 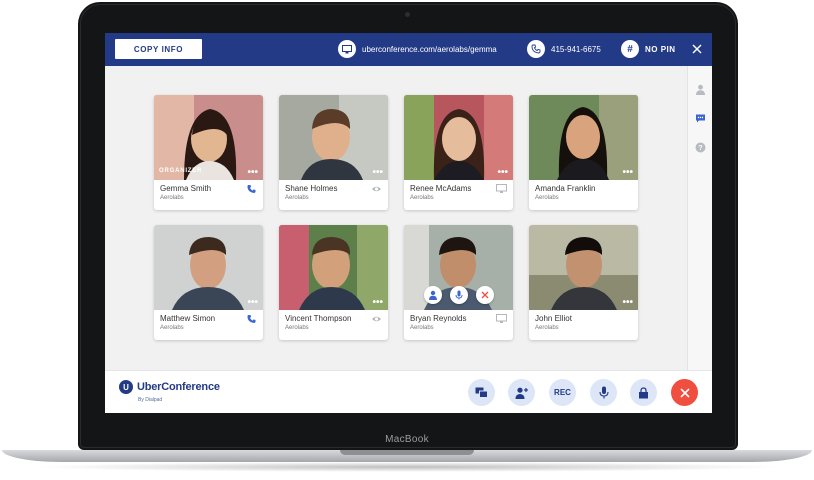 I want to click on add-person-icon, so click(x=521, y=393).